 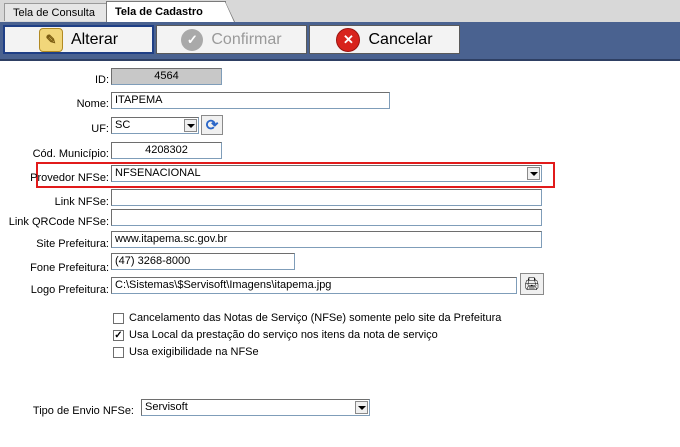 What do you see at coordinates (246, 39) in the screenshot?
I see `confirmar-label: Confirmar` at bounding box center [246, 39].